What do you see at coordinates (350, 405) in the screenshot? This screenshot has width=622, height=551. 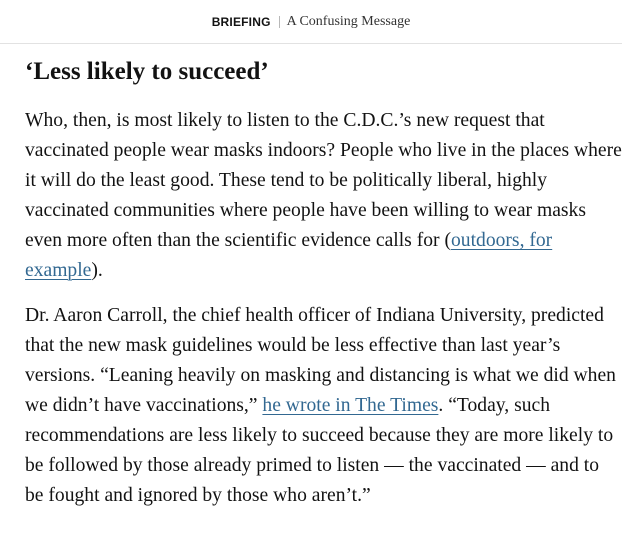 I see `he-wrote-in-the-times-link: he wrote in The Times` at bounding box center [350, 405].